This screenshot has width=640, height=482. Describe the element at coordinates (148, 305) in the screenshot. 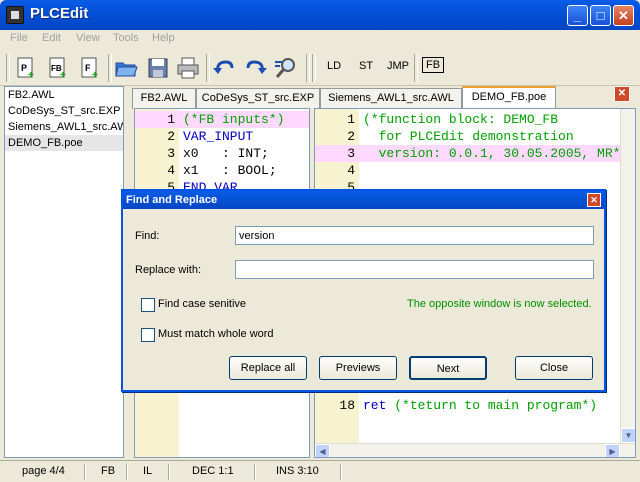

I see `case-sensitive-checkbox` at that location.